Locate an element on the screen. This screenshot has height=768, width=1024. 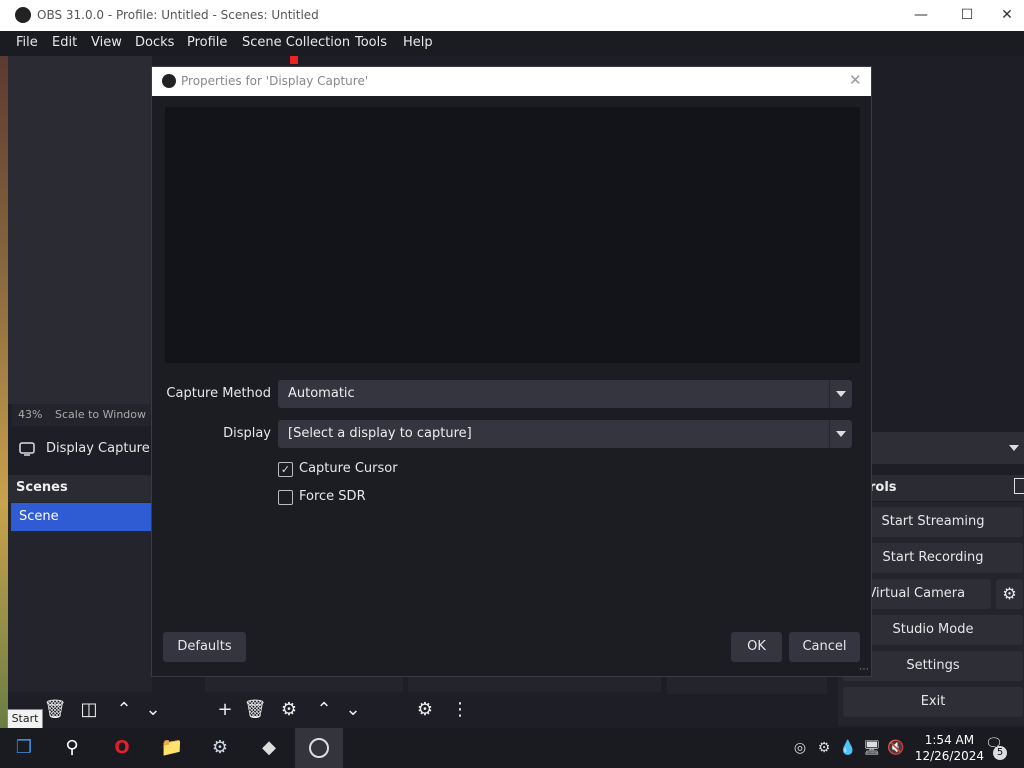
remove-source-button: 🗑 is located at coordinates (255, 710).